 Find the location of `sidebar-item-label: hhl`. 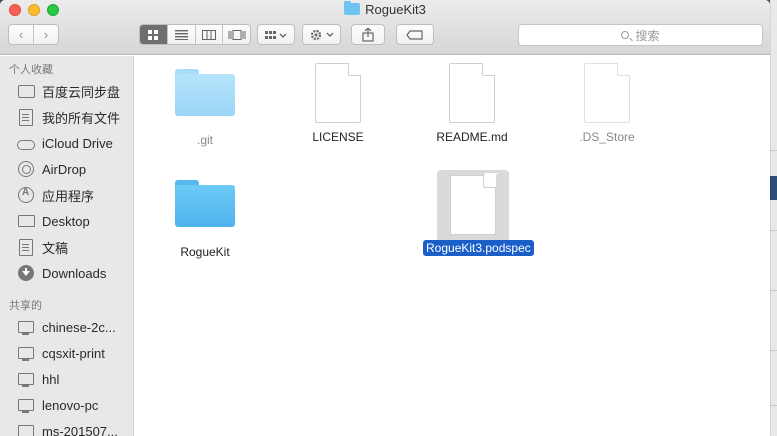

sidebar-item-label: hhl is located at coordinates (51, 379).